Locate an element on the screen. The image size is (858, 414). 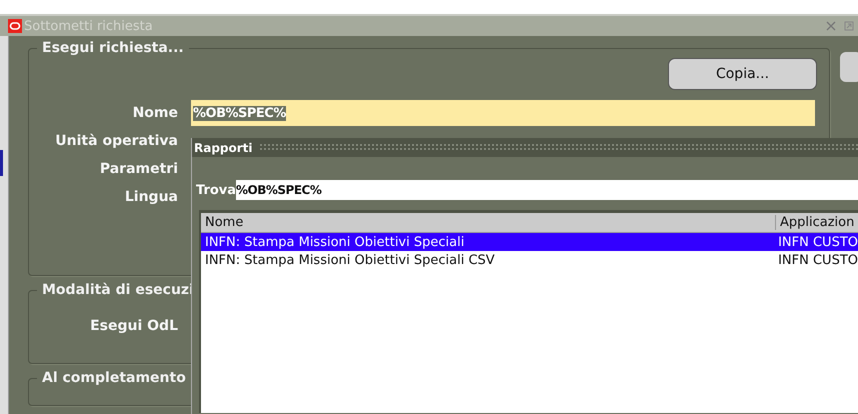
find-field: %OB%SPEC% is located at coordinates (547, 190).